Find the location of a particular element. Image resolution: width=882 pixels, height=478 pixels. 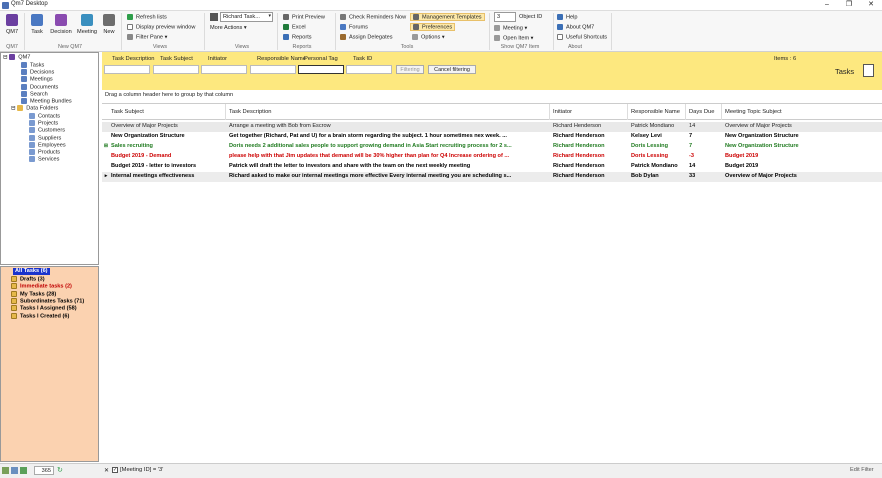

counter-input: 365 is located at coordinates (44, 470).